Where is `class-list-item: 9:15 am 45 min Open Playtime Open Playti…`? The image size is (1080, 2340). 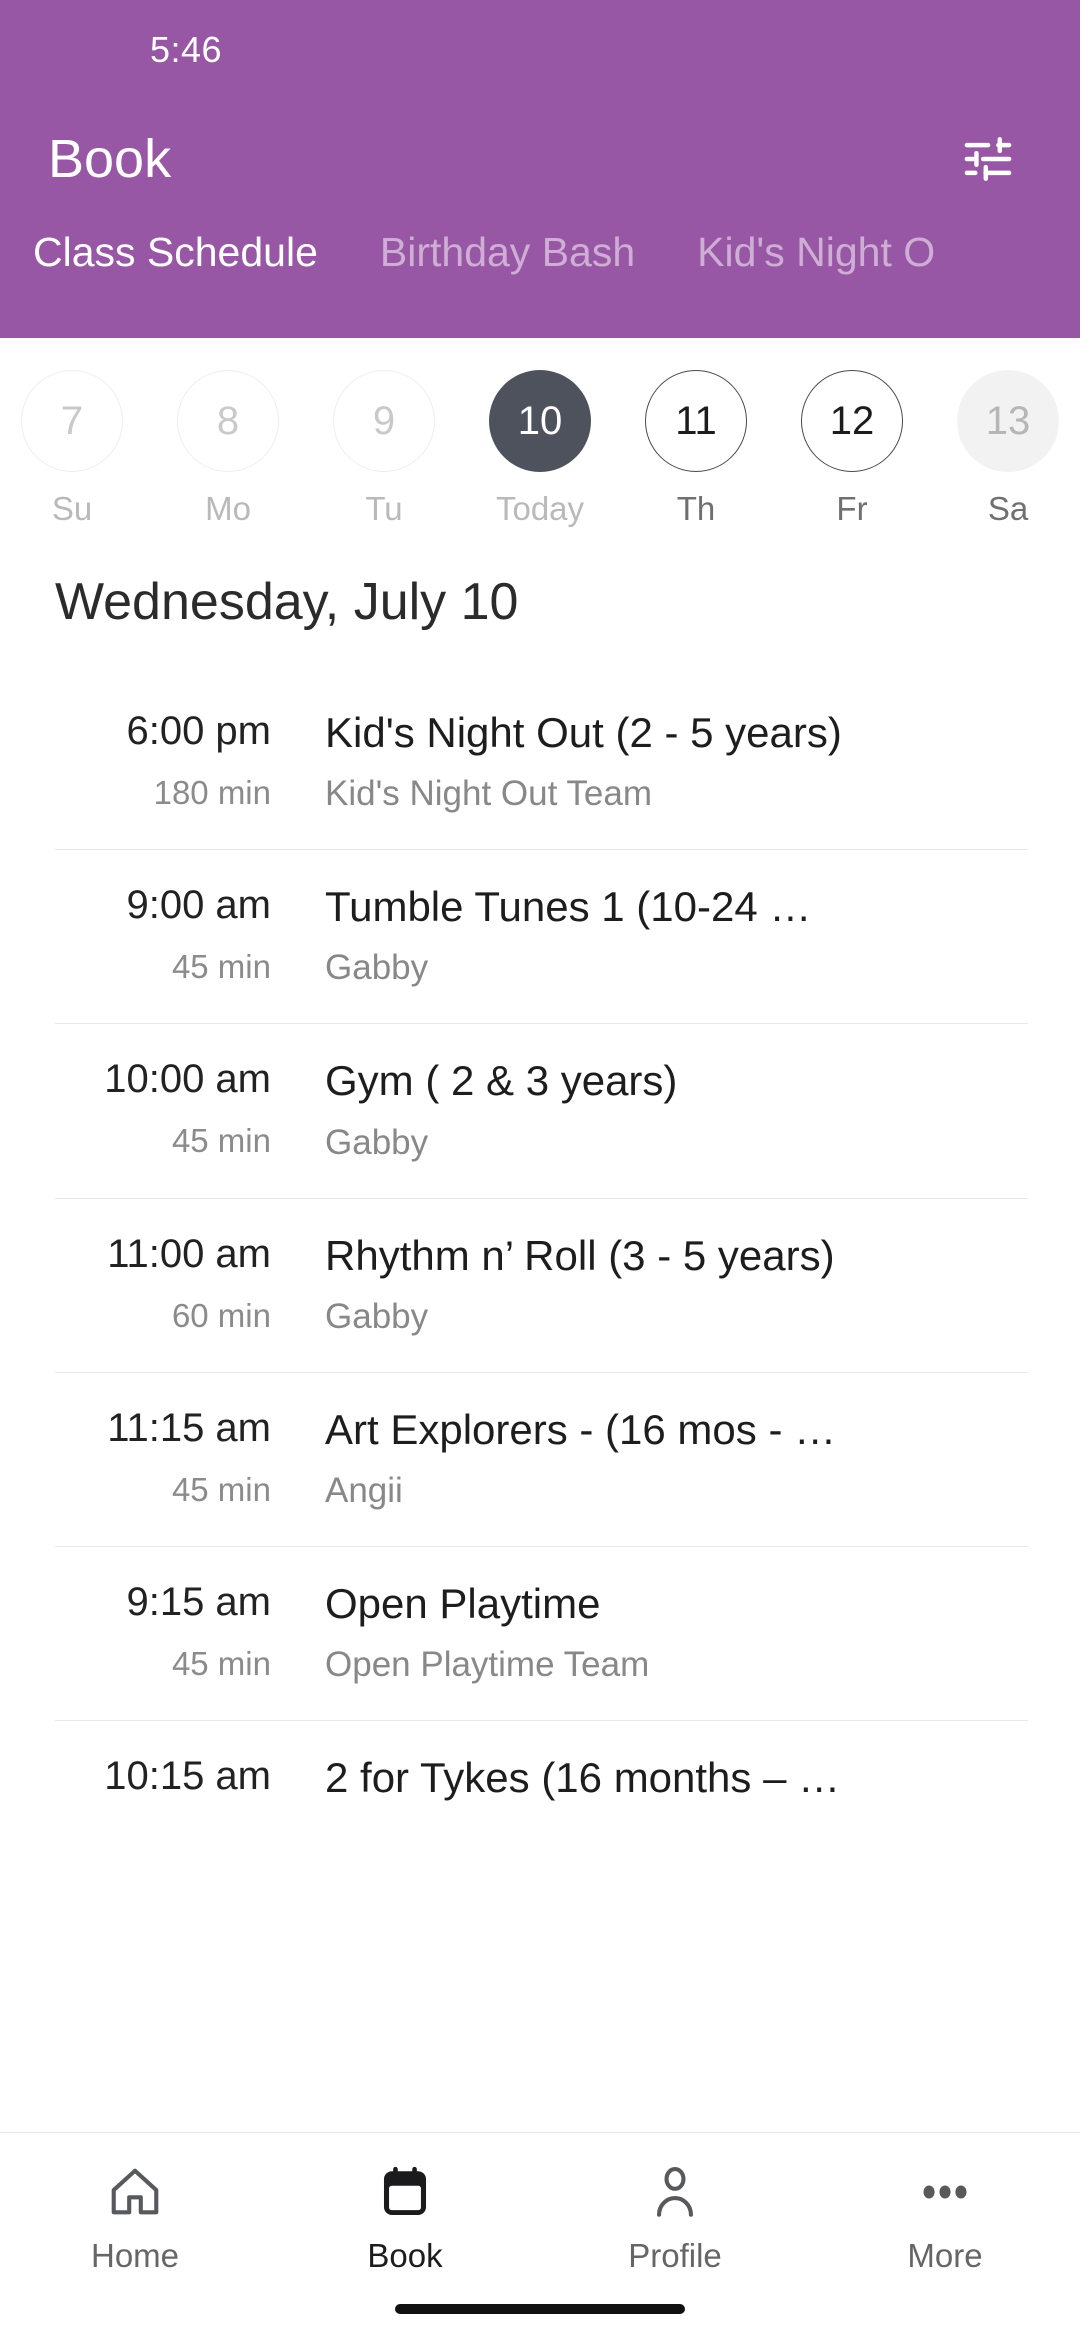
class-list-item: 9:15 am 45 min Open Playtime Open Playti… is located at coordinates (541, 1632).